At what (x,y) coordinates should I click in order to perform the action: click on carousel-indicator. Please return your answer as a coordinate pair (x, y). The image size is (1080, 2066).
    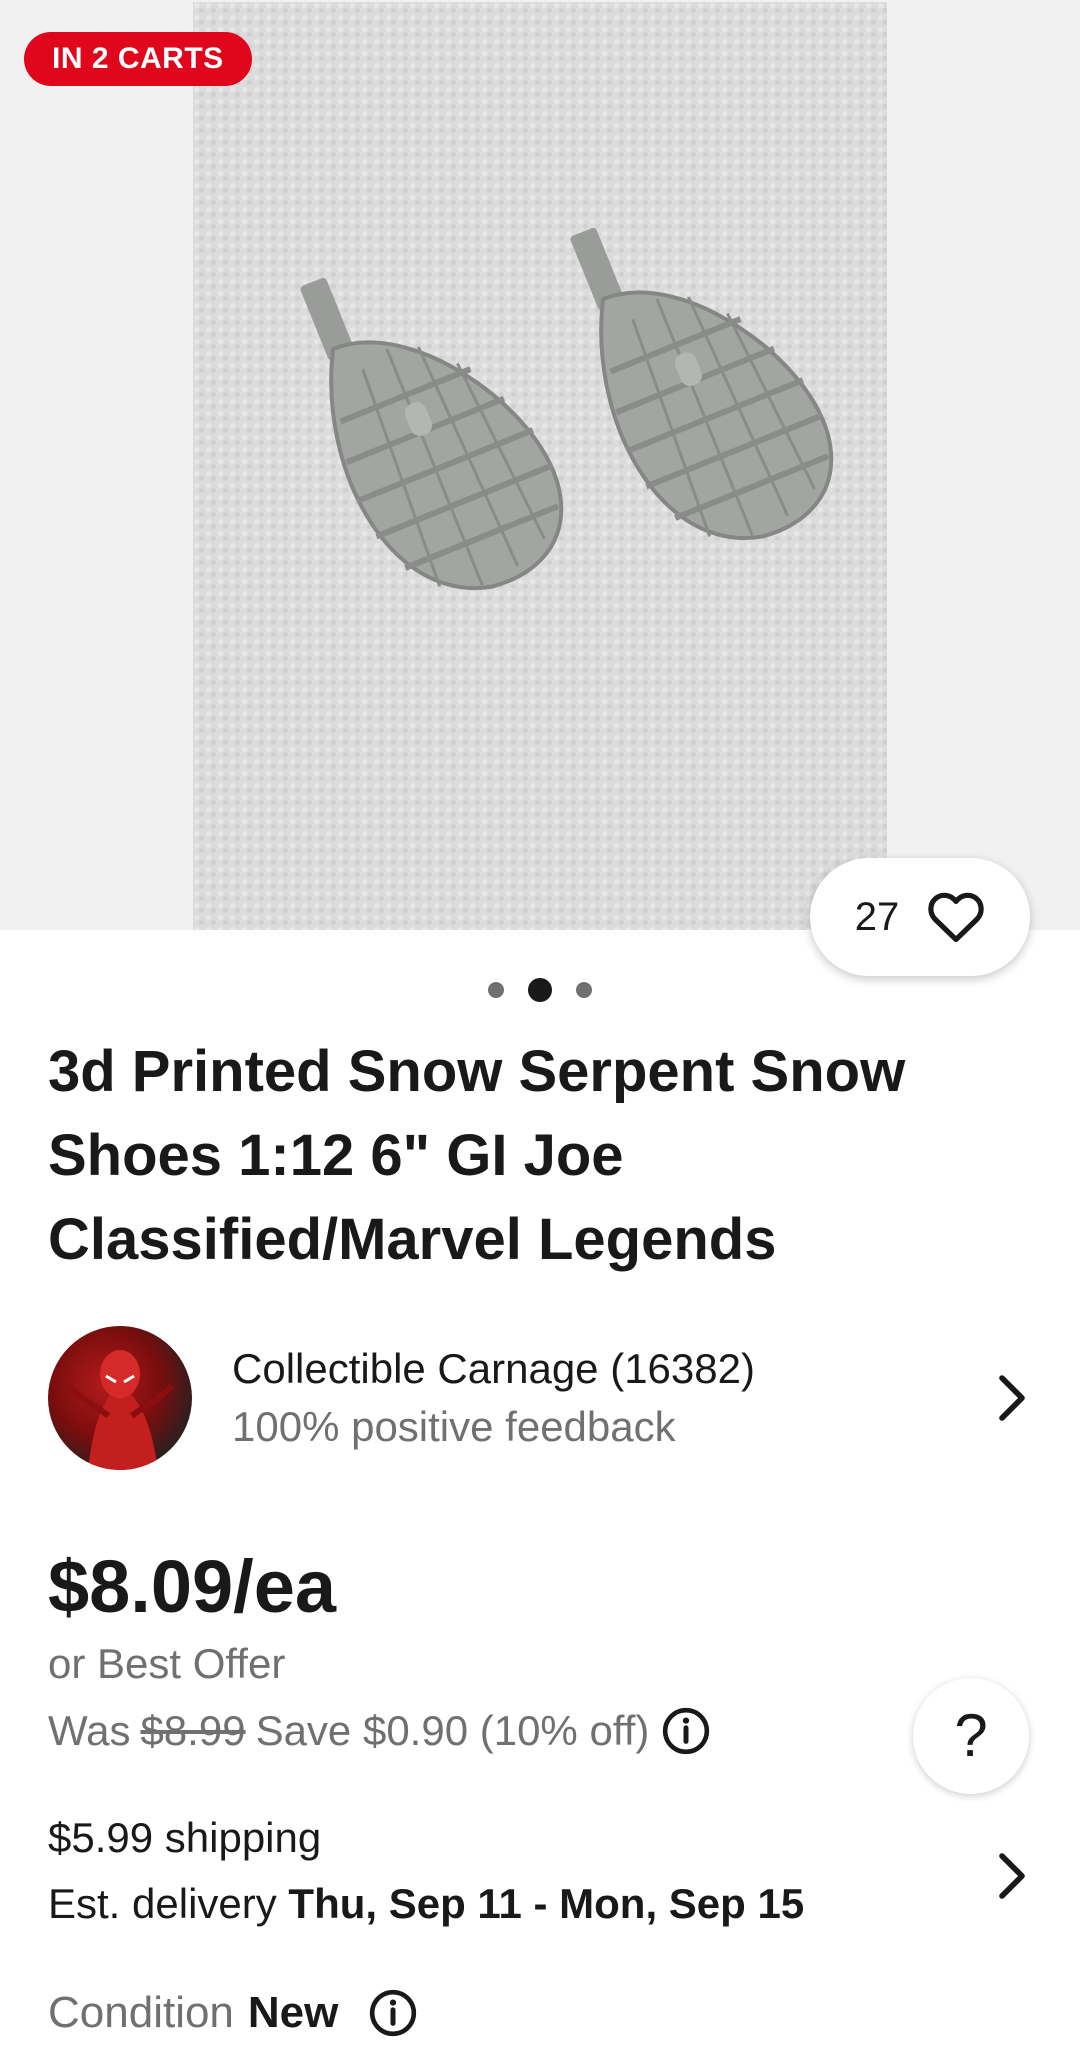
    Looking at the image, I should click on (540, 990).